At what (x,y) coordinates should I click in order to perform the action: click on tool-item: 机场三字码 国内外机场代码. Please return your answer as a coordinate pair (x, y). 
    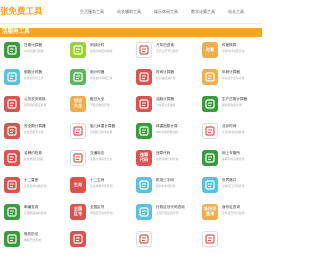
    Looking at the image, I should click on (161, 186).